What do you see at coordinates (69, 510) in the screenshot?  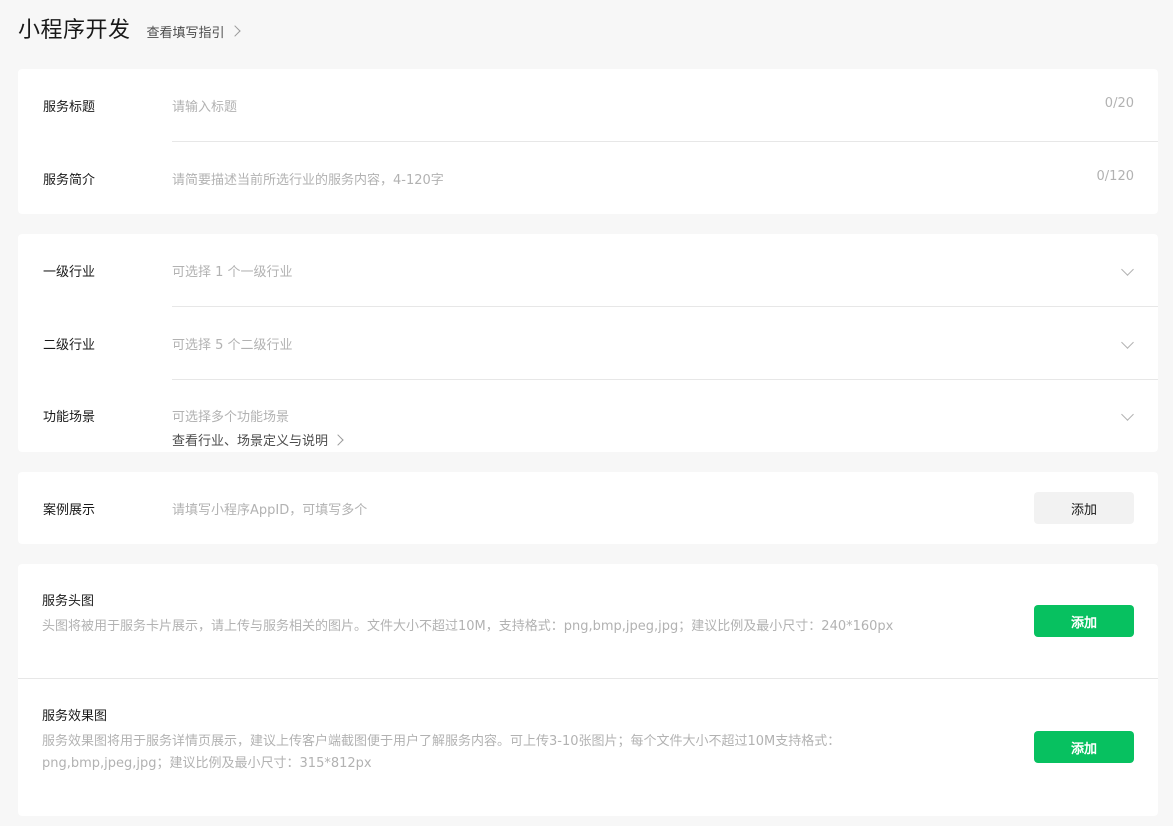 I see `case-showcase-label: 案例展示` at bounding box center [69, 510].